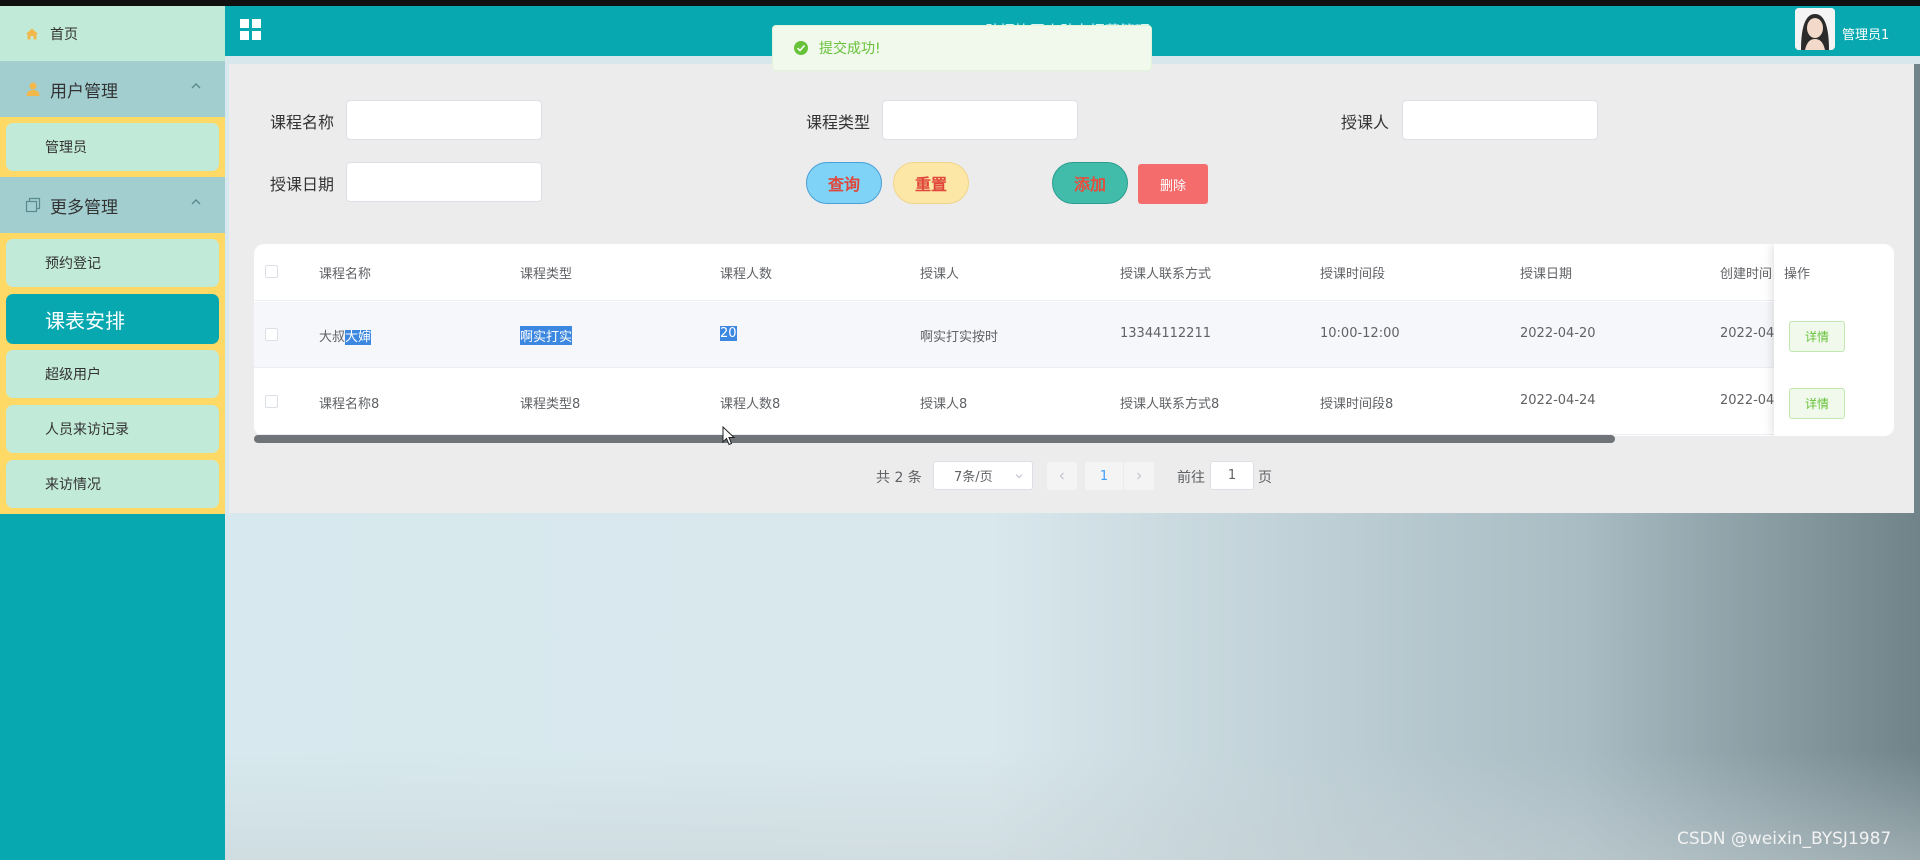  What do you see at coordinates (1558, 400) in the screenshot?
I see `cell-date: 2022-04-24` at bounding box center [1558, 400].